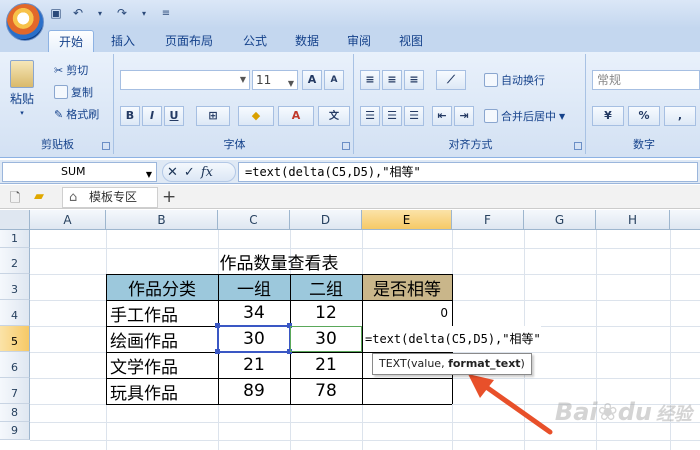 This screenshot has width=700, height=450. Describe the element at coordinates (254, 287) in the screenshot. I see `header-group-1: 一组` at that location.